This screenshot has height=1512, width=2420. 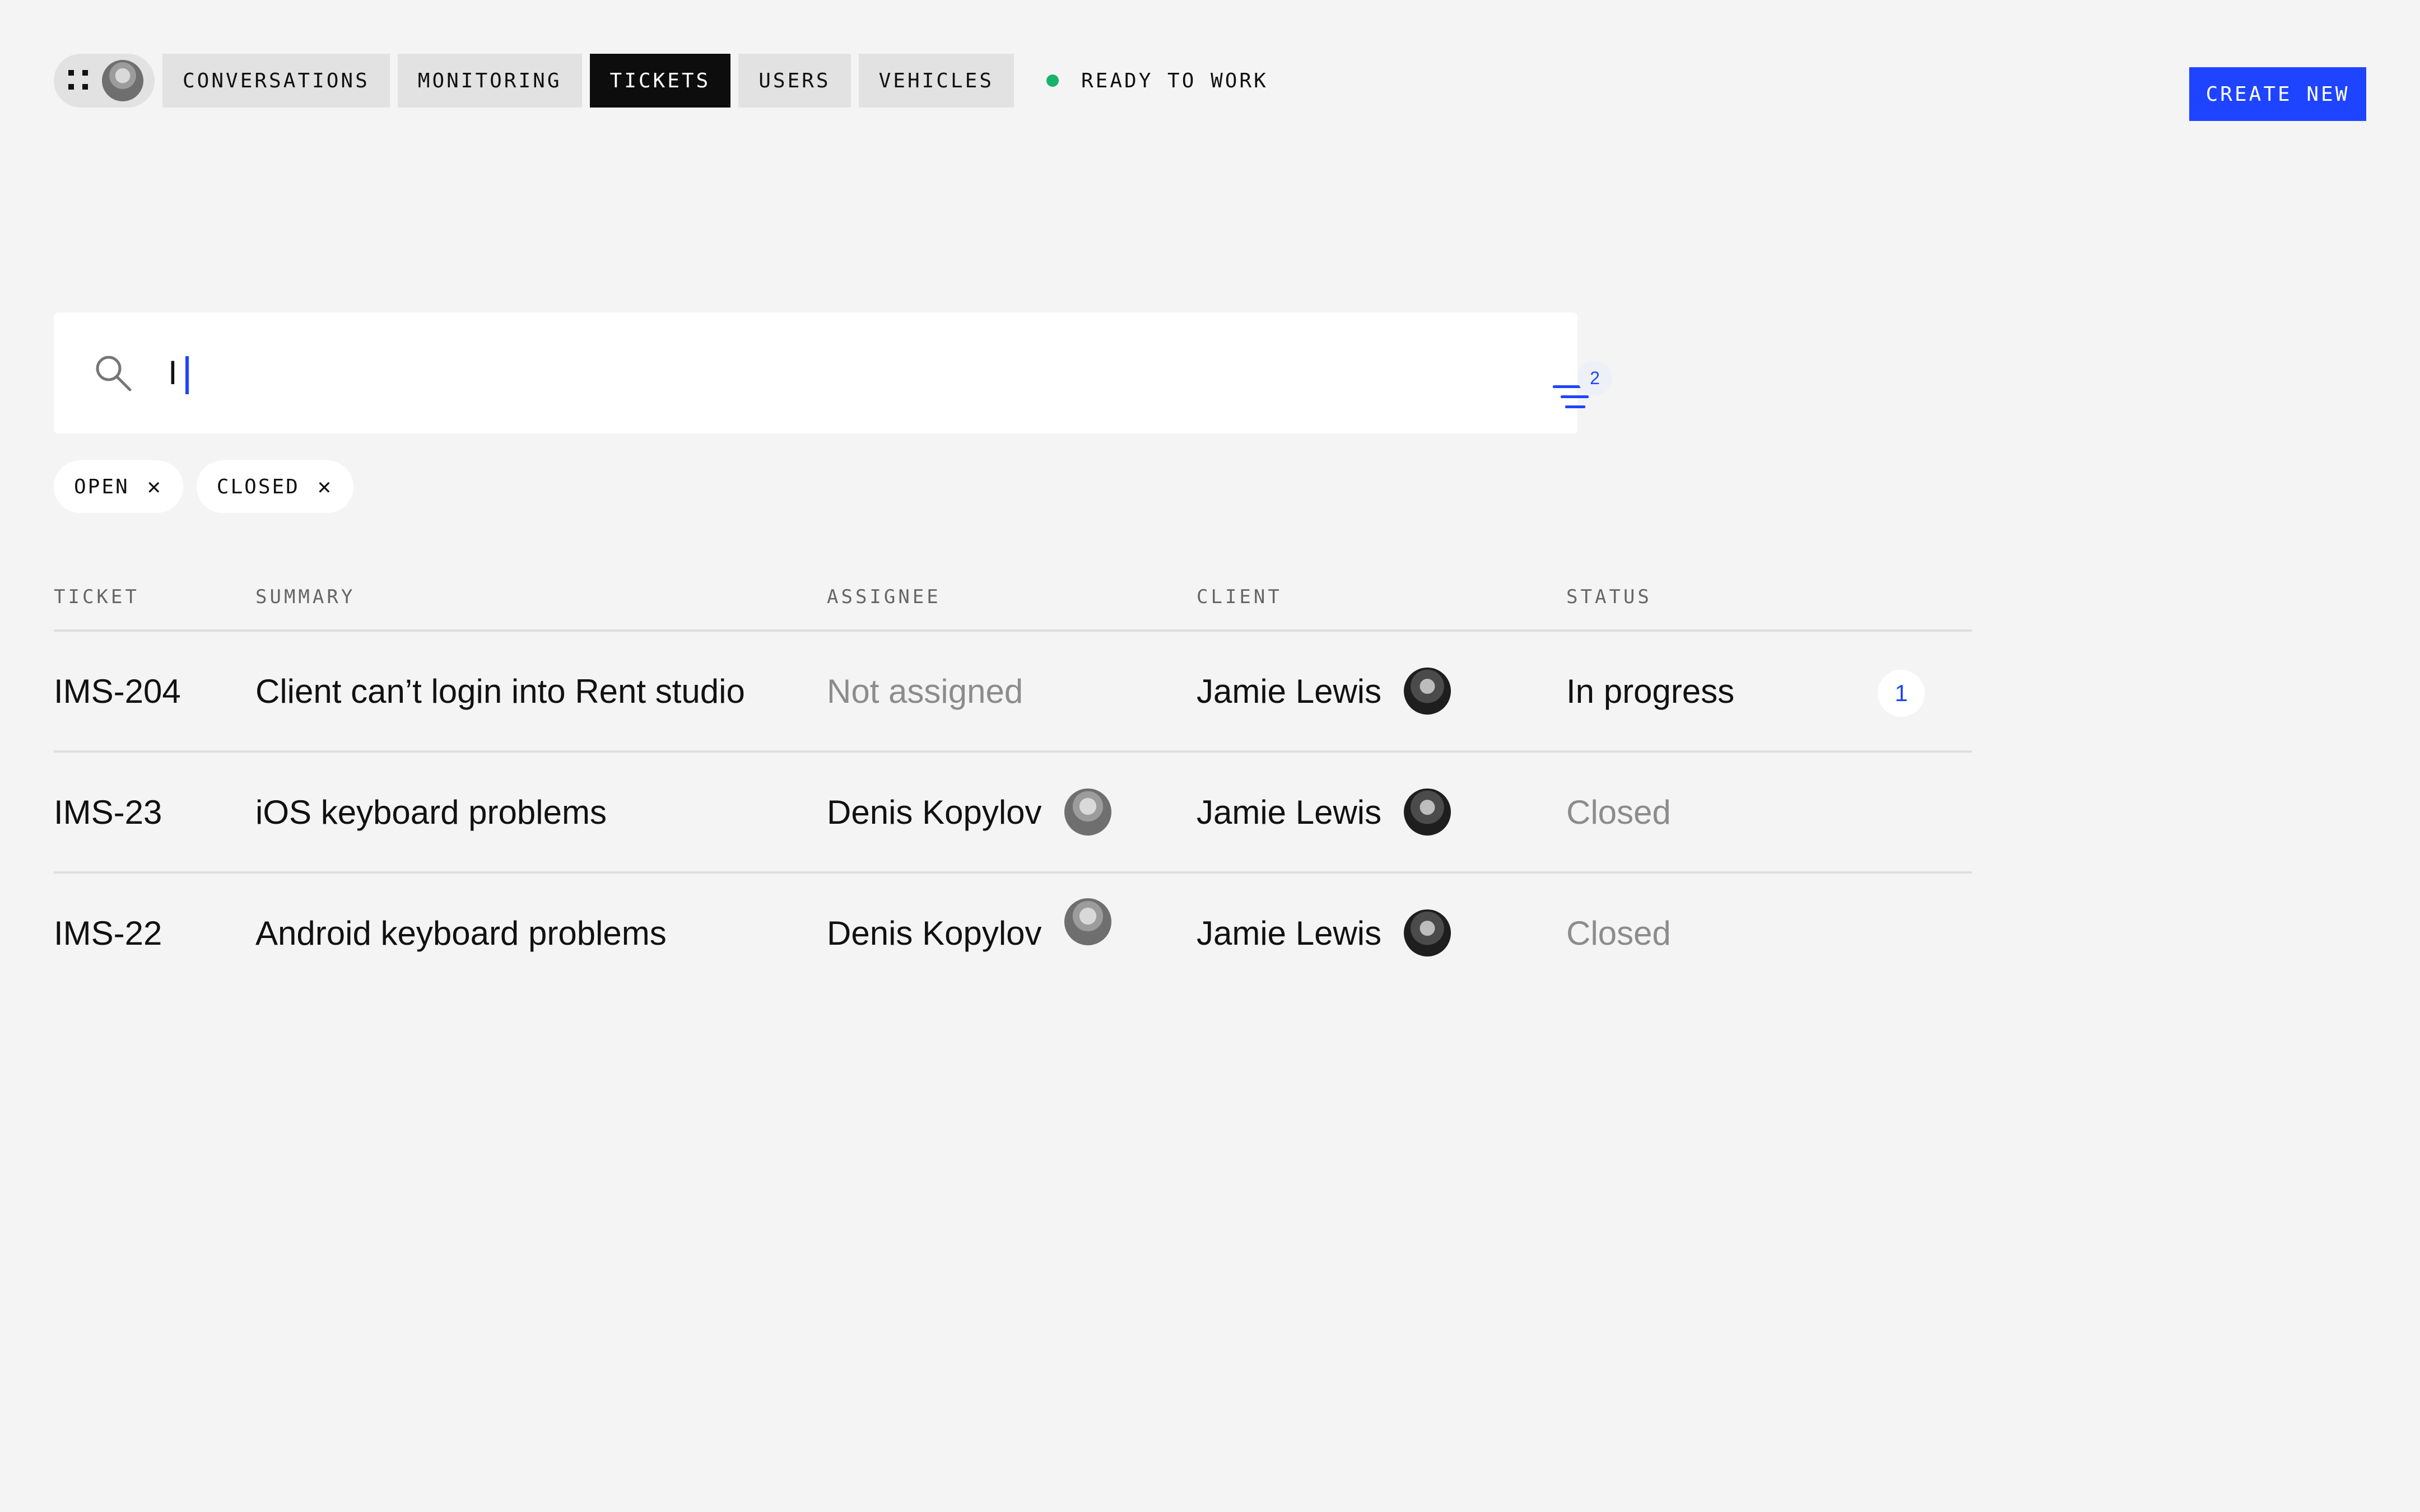 What do you see at coordinates (1175, 81) in the screenshot?
I see `status-label: READY TO WORK` at bounding box center [1175, 81].